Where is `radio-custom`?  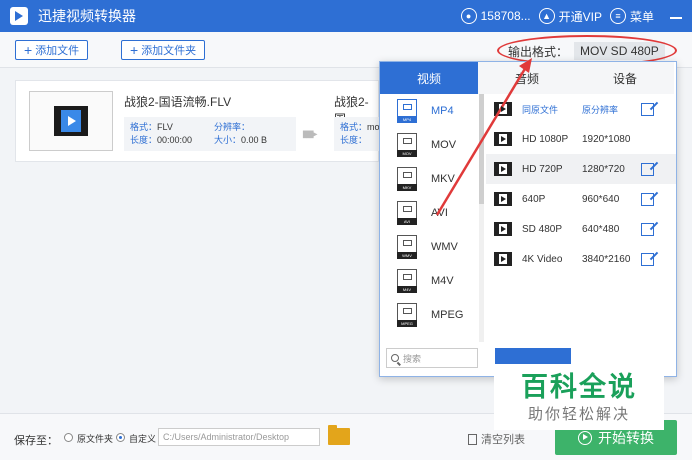
radio-custom is located at coordinates (120, 437).